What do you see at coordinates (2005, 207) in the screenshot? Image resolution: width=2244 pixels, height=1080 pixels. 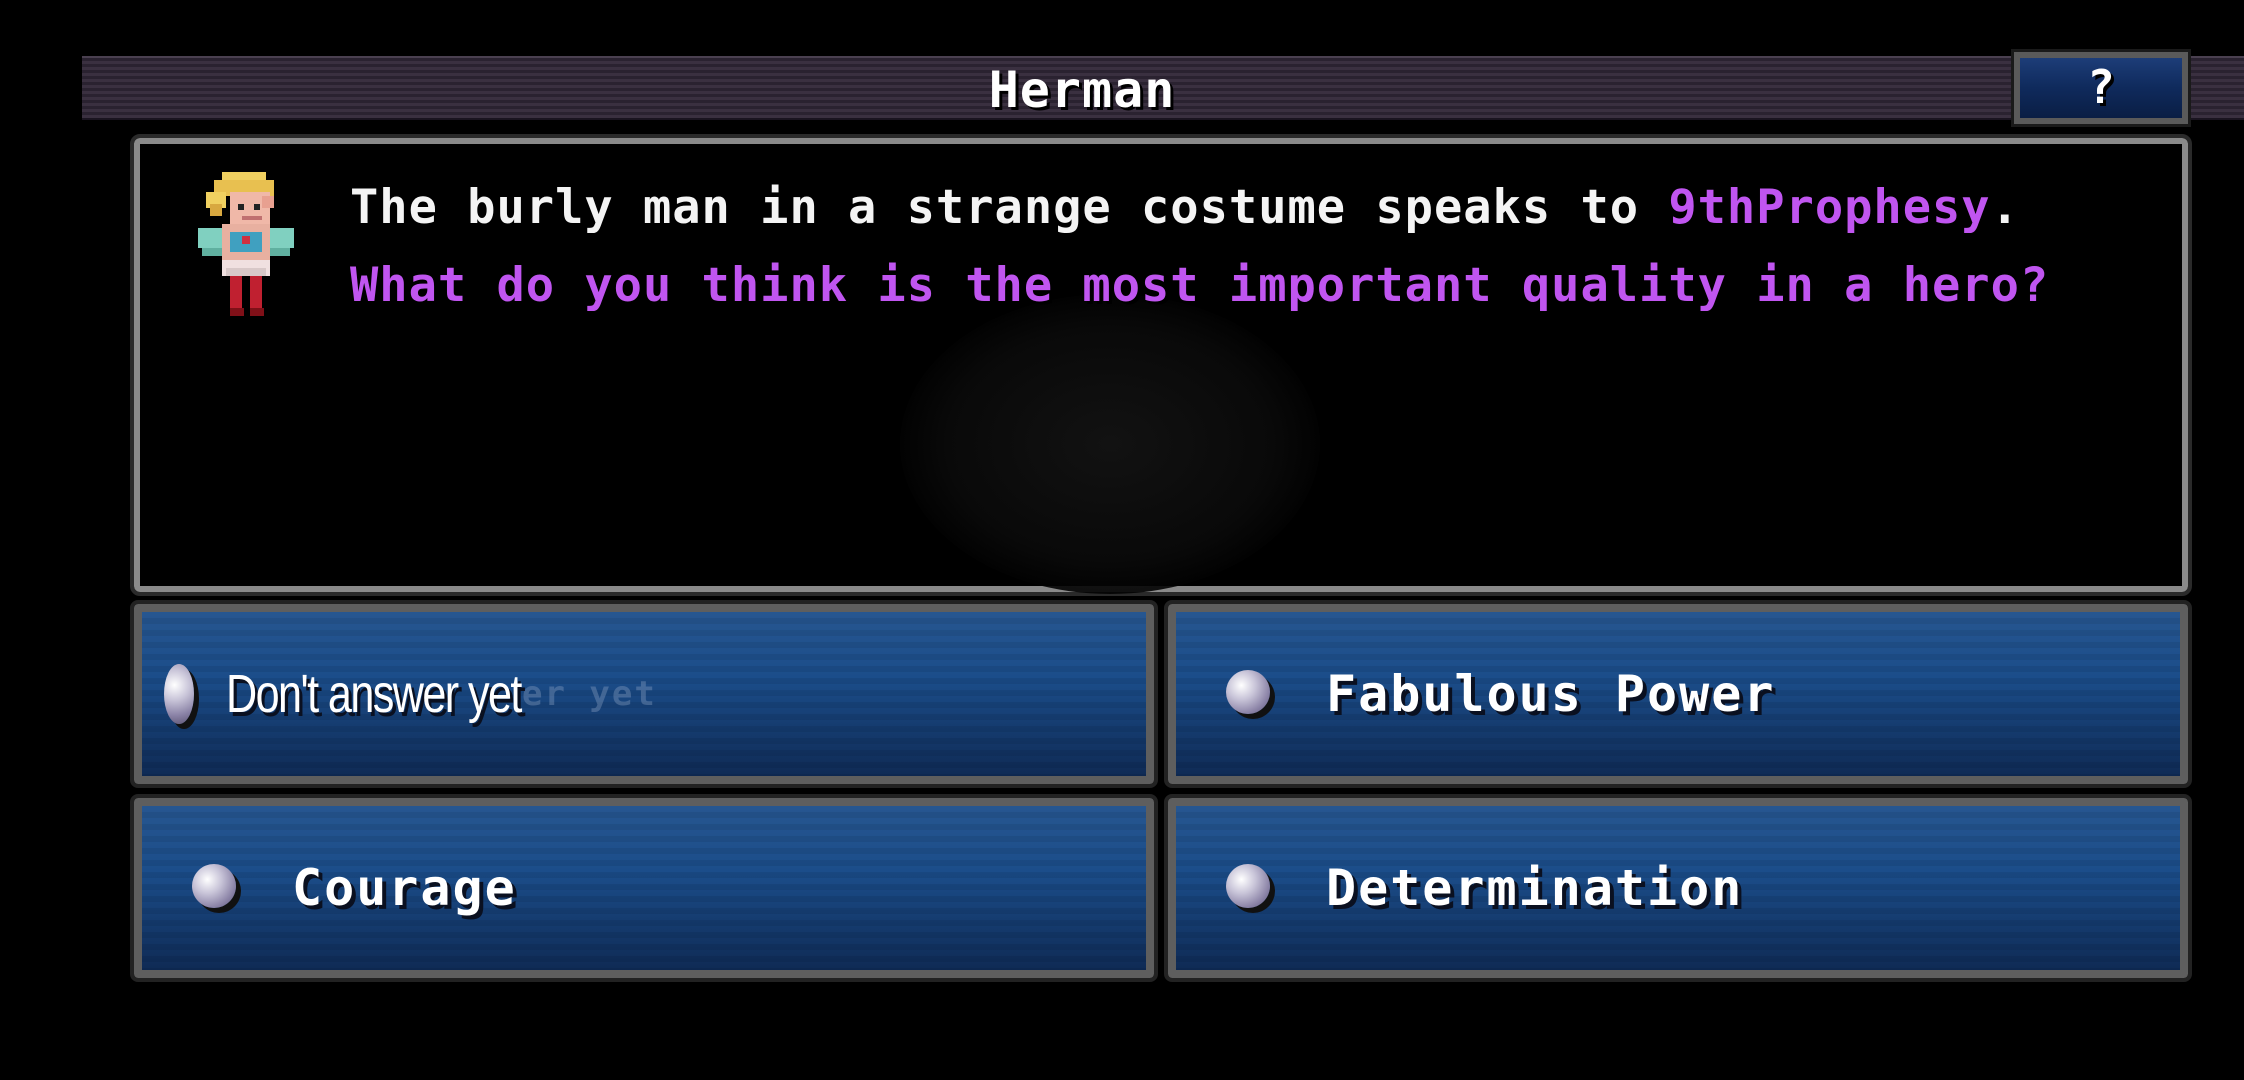 I see `dialog-suffix: .` at bounding box center [2005, 207].